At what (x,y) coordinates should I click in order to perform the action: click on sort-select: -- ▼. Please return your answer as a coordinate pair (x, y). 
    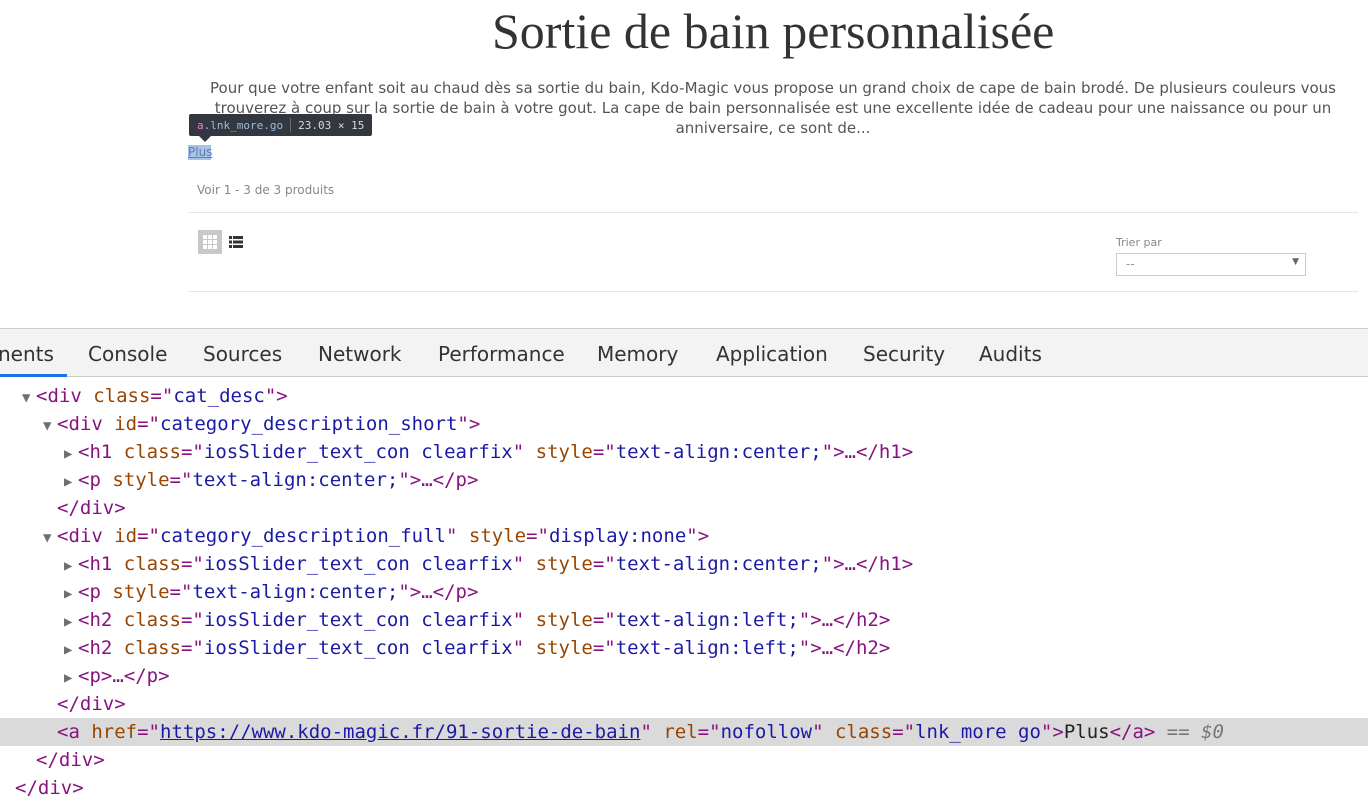
    Looking at the image, I should click on (1211, 264).